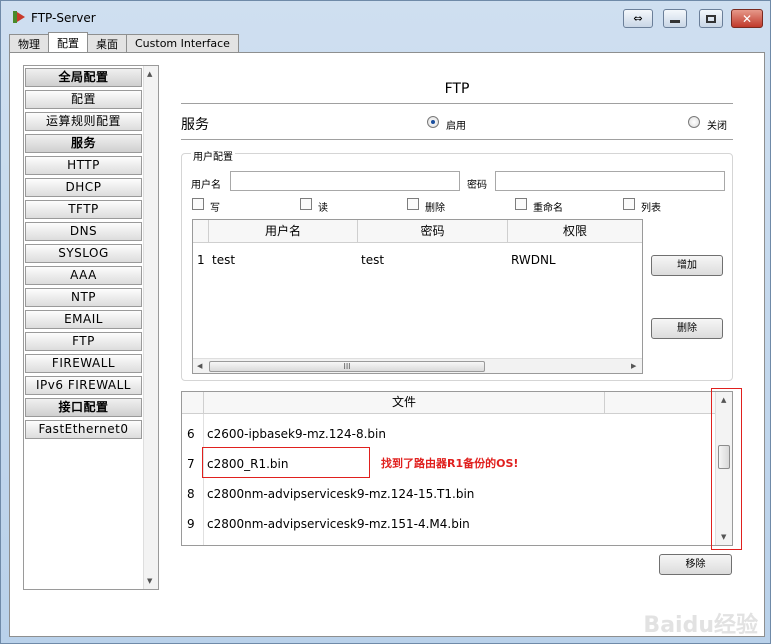  Describe the element at coordinates (651, 208) in the screenshot. I see `list-label: 列表` at that location.